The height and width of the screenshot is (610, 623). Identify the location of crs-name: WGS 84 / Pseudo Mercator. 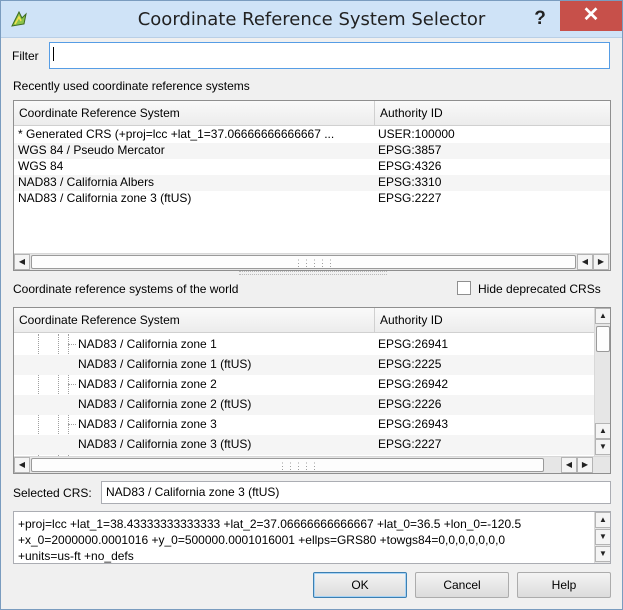
(91, 150).